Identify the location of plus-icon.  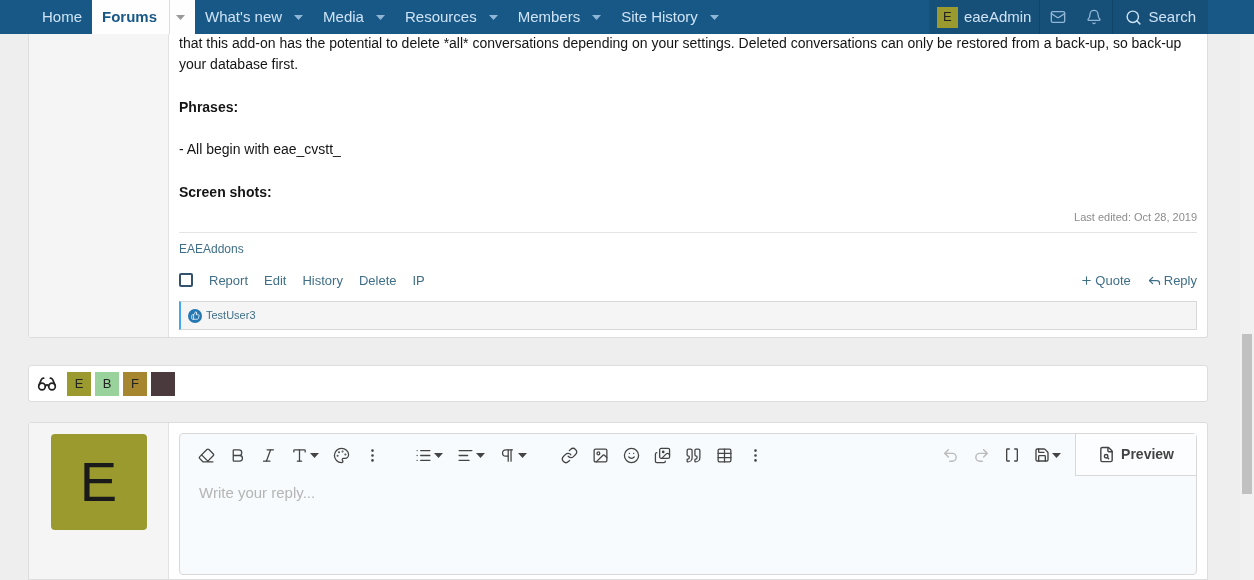
(1087, 280).